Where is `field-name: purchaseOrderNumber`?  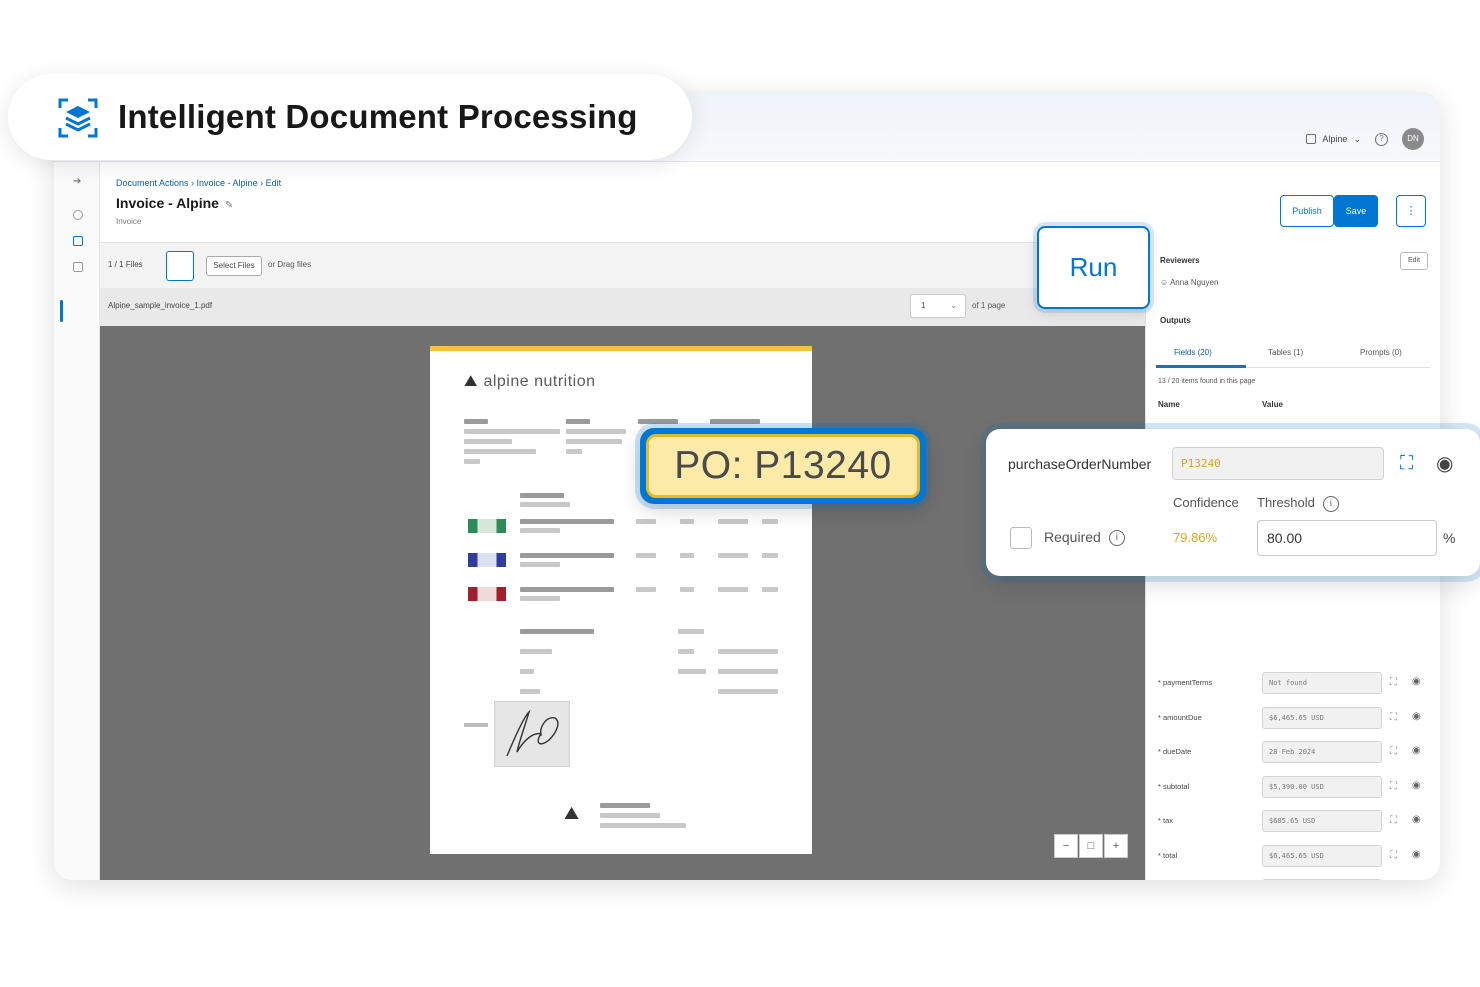
field-name: purchaseOrderNumber is located at coordinates (1080, 464).